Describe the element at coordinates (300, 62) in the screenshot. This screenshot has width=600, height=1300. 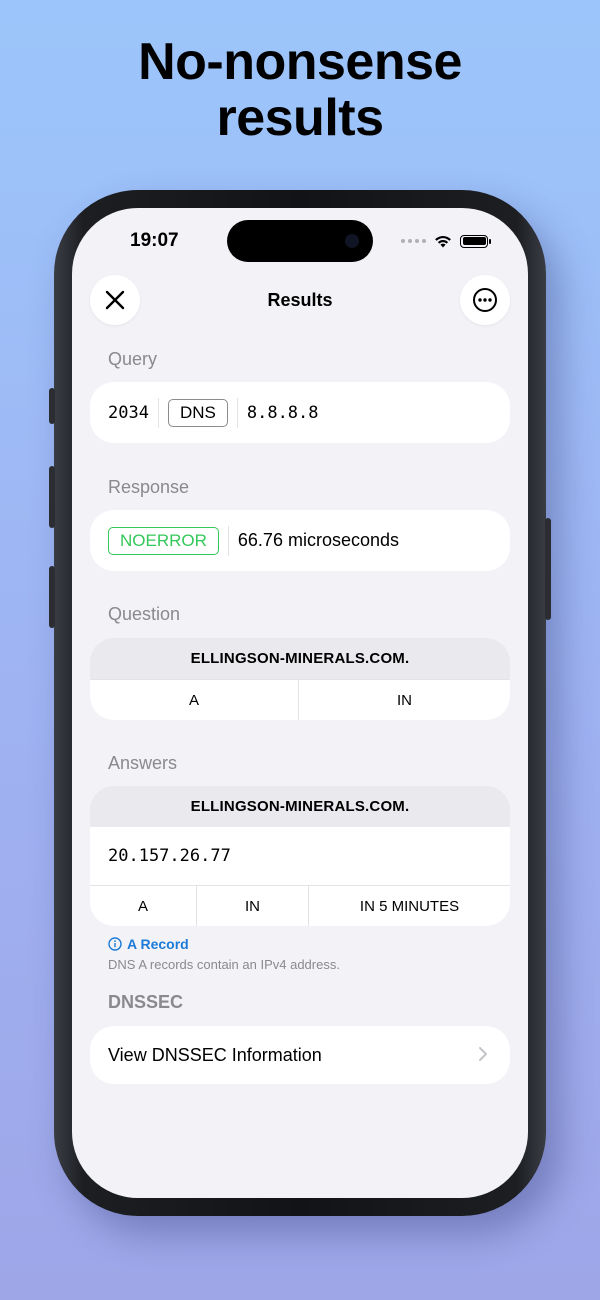
I see `headline-line-1: No-nonsense` at that location.